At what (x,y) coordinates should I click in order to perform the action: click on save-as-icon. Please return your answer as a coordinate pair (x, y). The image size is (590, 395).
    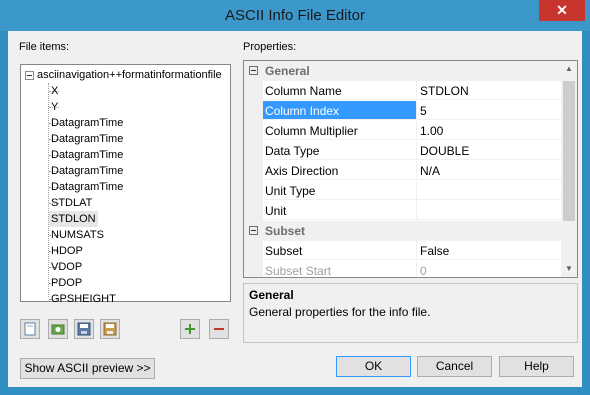
    Looking at the image, I should click on (110, 329).